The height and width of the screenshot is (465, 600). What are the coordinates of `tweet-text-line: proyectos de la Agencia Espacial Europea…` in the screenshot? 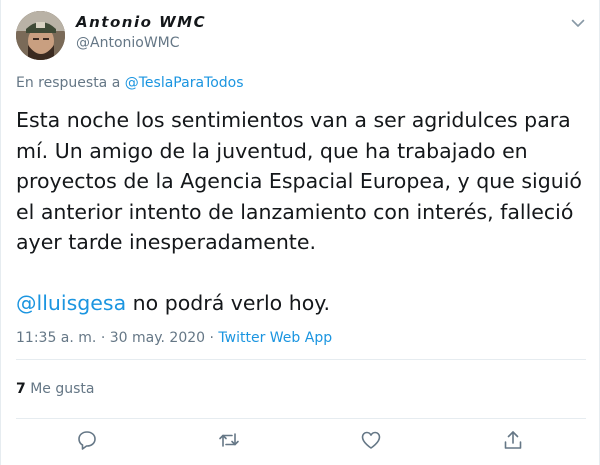 It's located at (299, 181).